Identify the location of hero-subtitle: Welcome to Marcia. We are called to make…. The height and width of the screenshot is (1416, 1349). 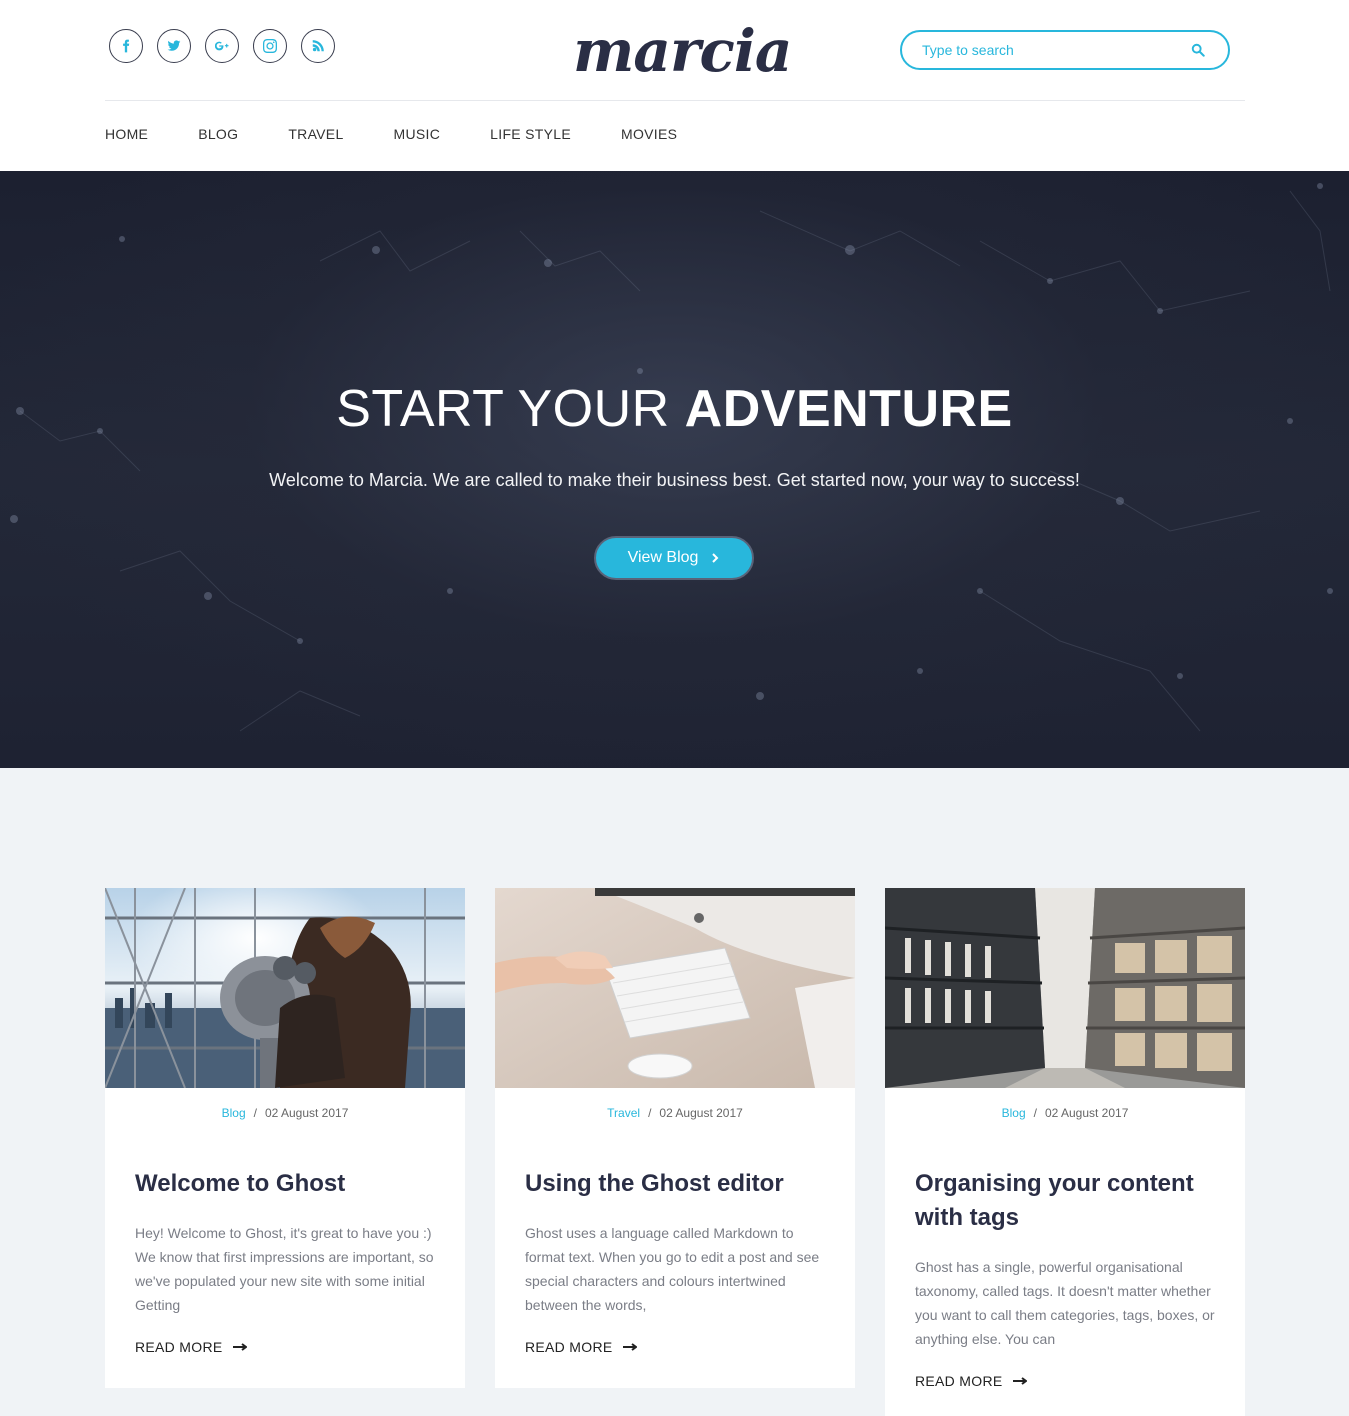
(674, 480).